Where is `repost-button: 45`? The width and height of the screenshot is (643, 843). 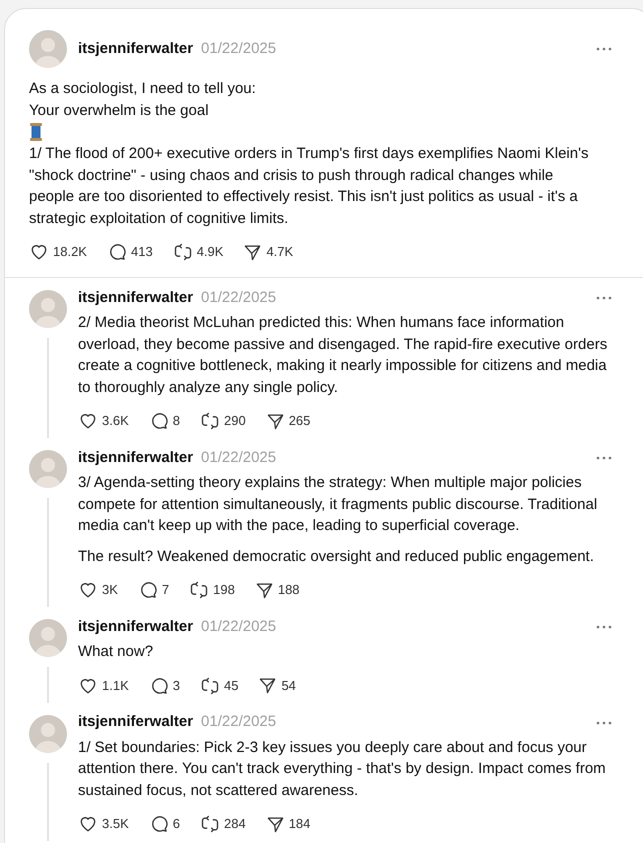
repost-button: 45 is located at coordinates (219, 685).